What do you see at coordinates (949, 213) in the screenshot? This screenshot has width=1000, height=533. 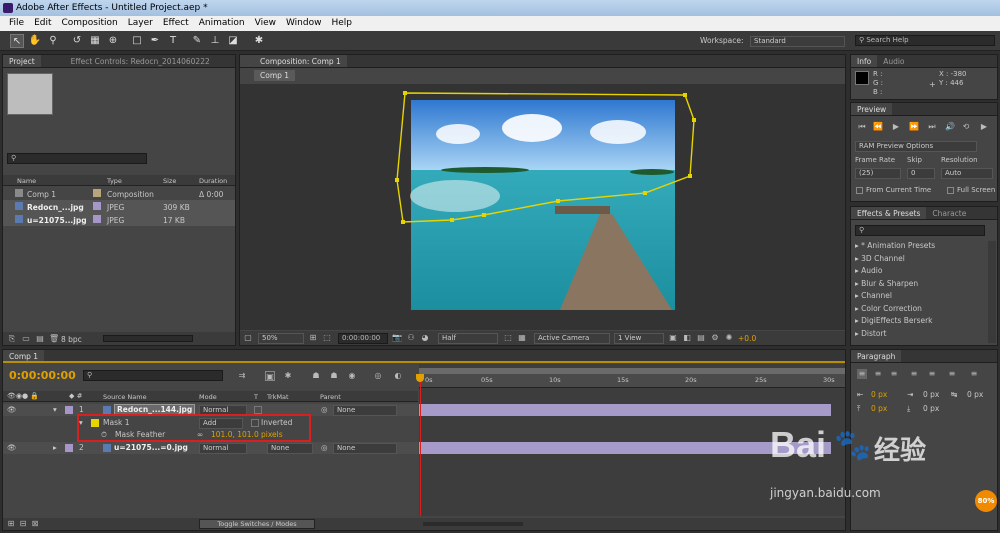 I see `tab-character: Characte` at bounding box center [949, 213].